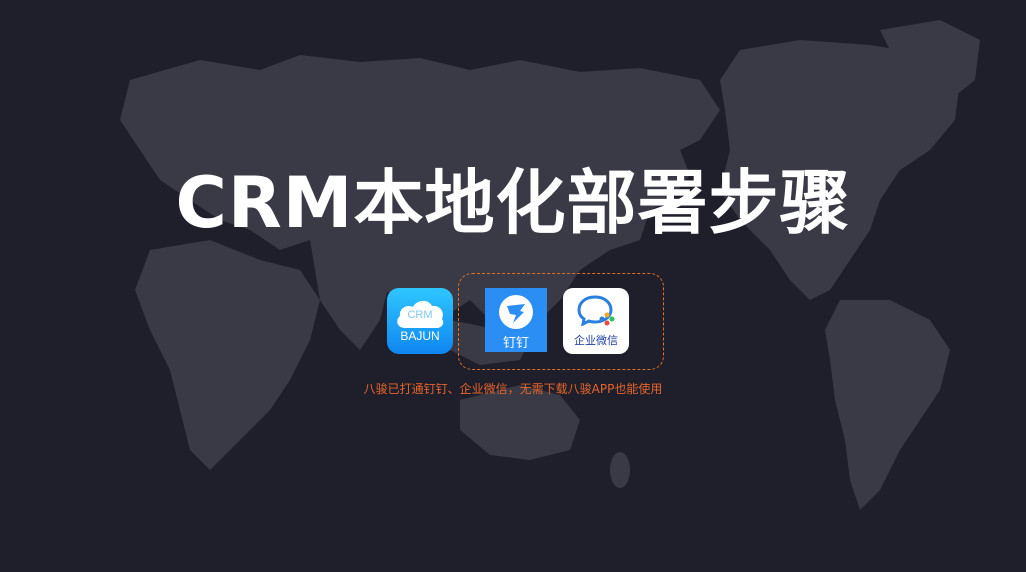  Describe the element at coordinates (513, 389) in the screenshot. I see `integration-note: 八骏已打通钉钉、企业微信，无需下载八骏APP也能使用` at that location.